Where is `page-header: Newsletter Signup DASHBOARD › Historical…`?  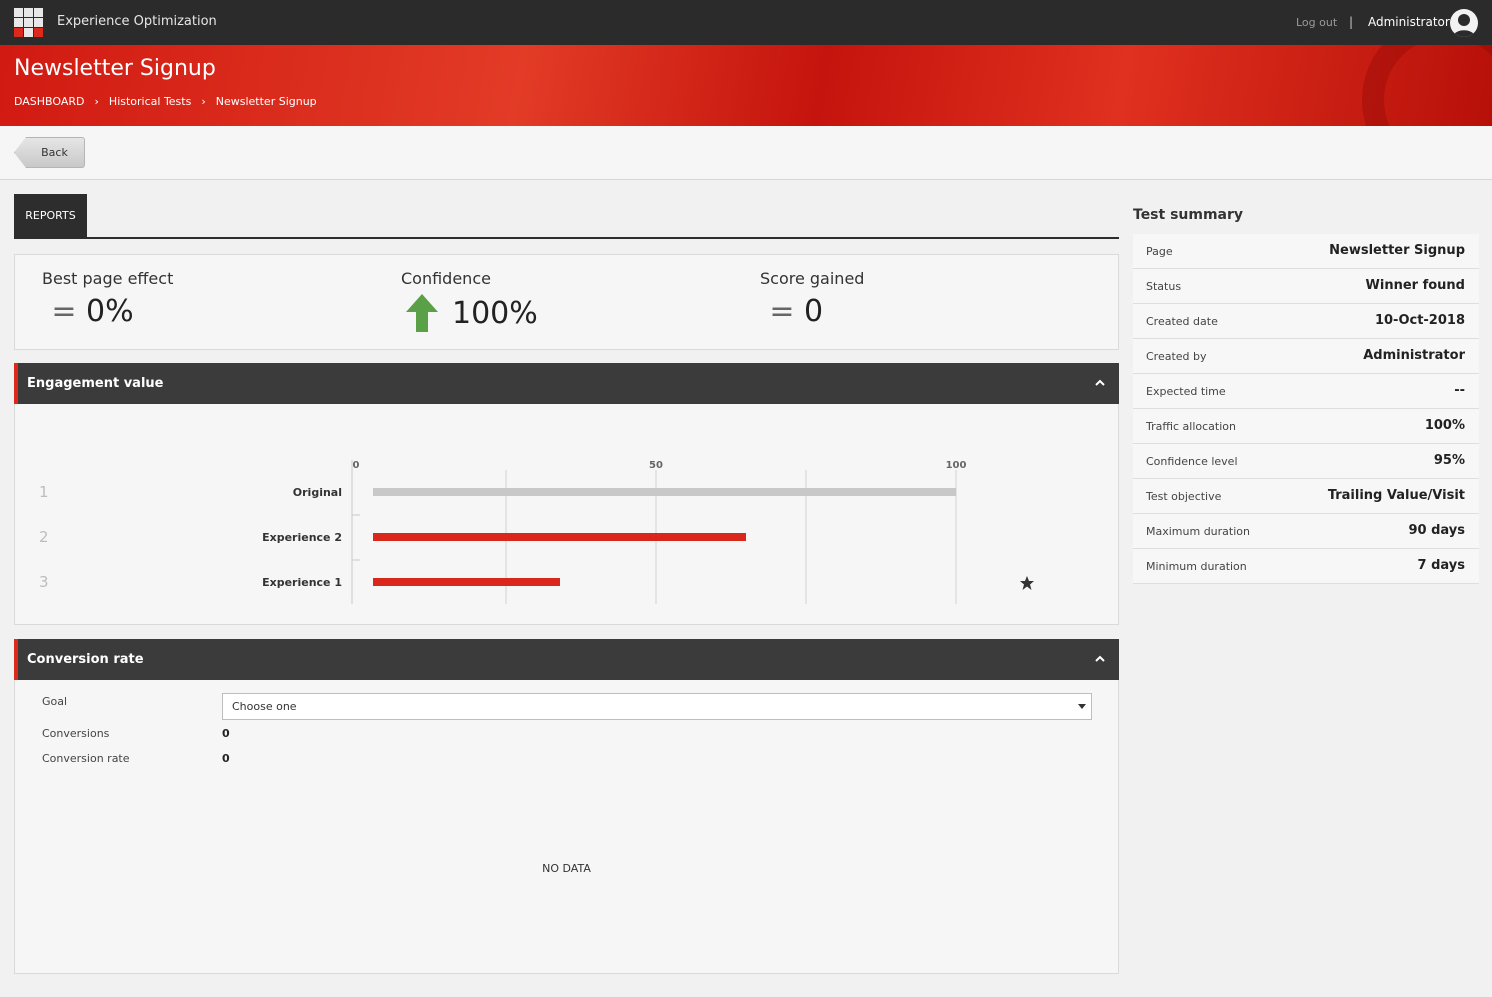
page-header: Newsletter Signup DASHBOARD › Historical… is located at coordinates (746, 85).